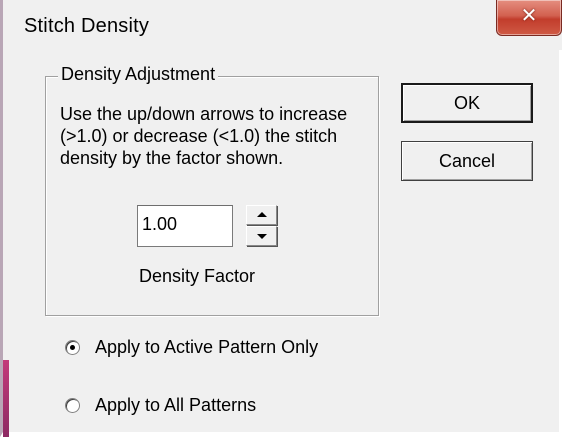 Image resolution: width=568 pixels, height=437 pixels. What do you see at coordinates (529, 15) in the screenshot?
I see `close-icon: ✕` at bounding box center [529, 15].